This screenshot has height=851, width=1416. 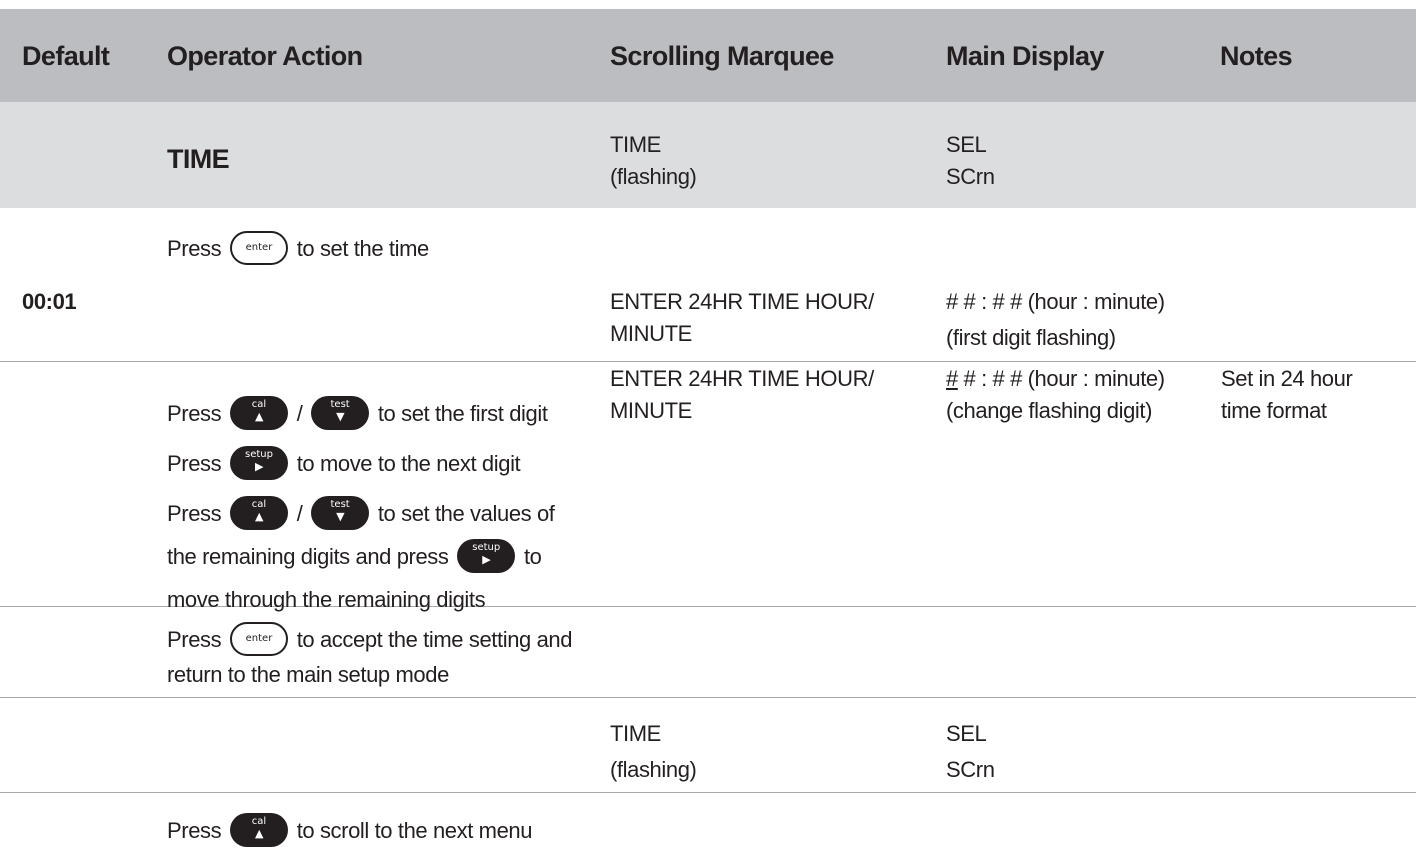 I want to click on table-row: TIME (flashing) SEL SCrn, so click(x=708, y=745).